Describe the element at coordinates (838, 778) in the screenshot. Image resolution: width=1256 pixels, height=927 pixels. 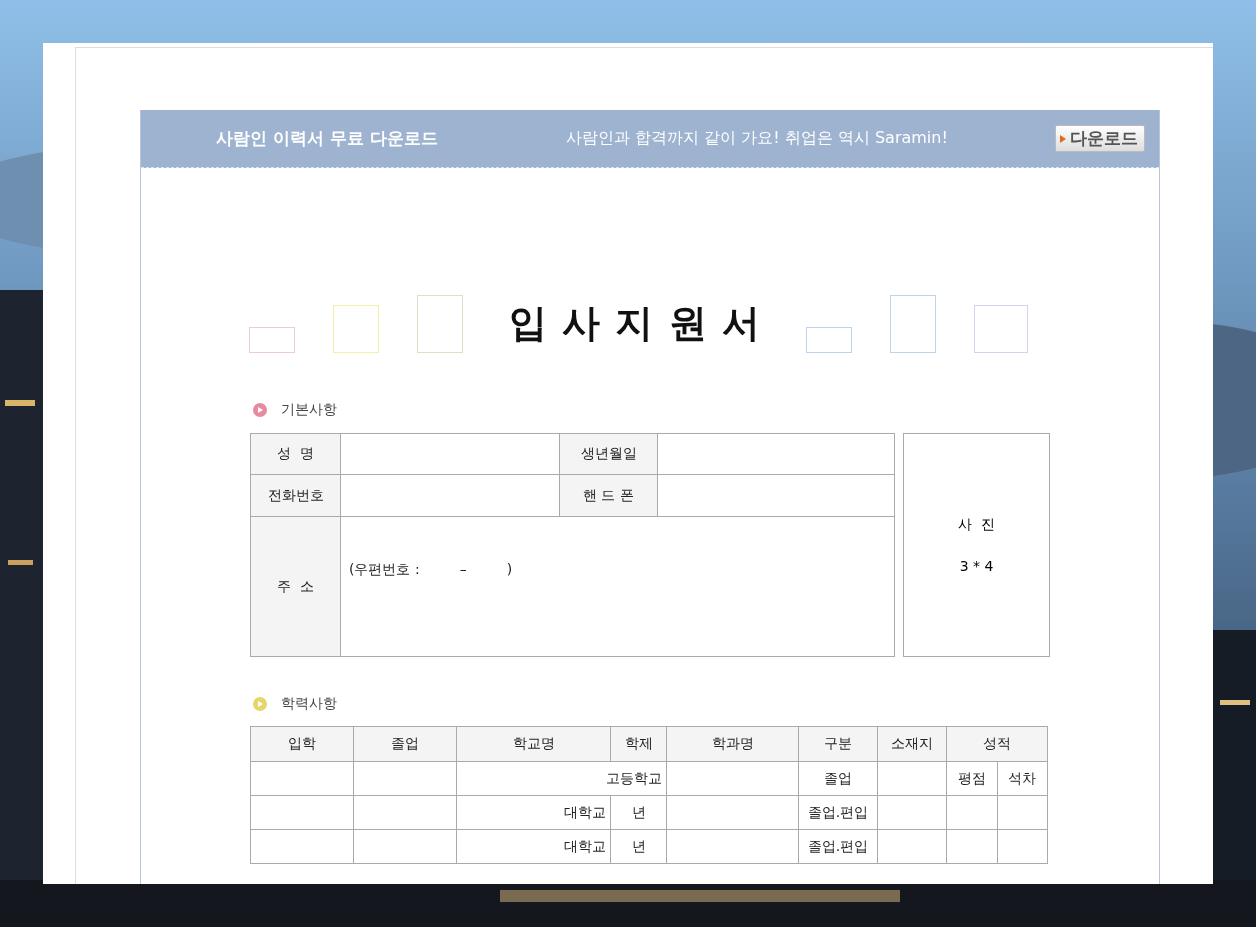
I see `table-cell: 졸업` at that location.